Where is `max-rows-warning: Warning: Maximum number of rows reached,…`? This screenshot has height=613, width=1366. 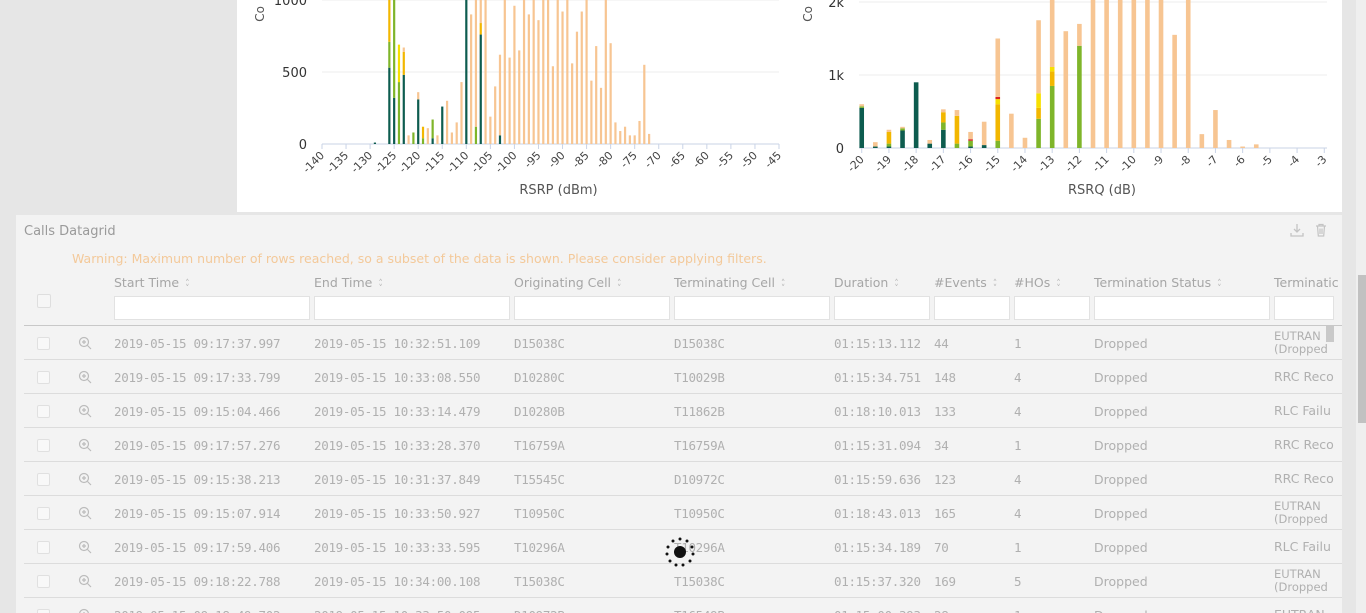
max-rows-warning: Warning: Maximum number of rows reached,… is located at coordinates (419, 258).